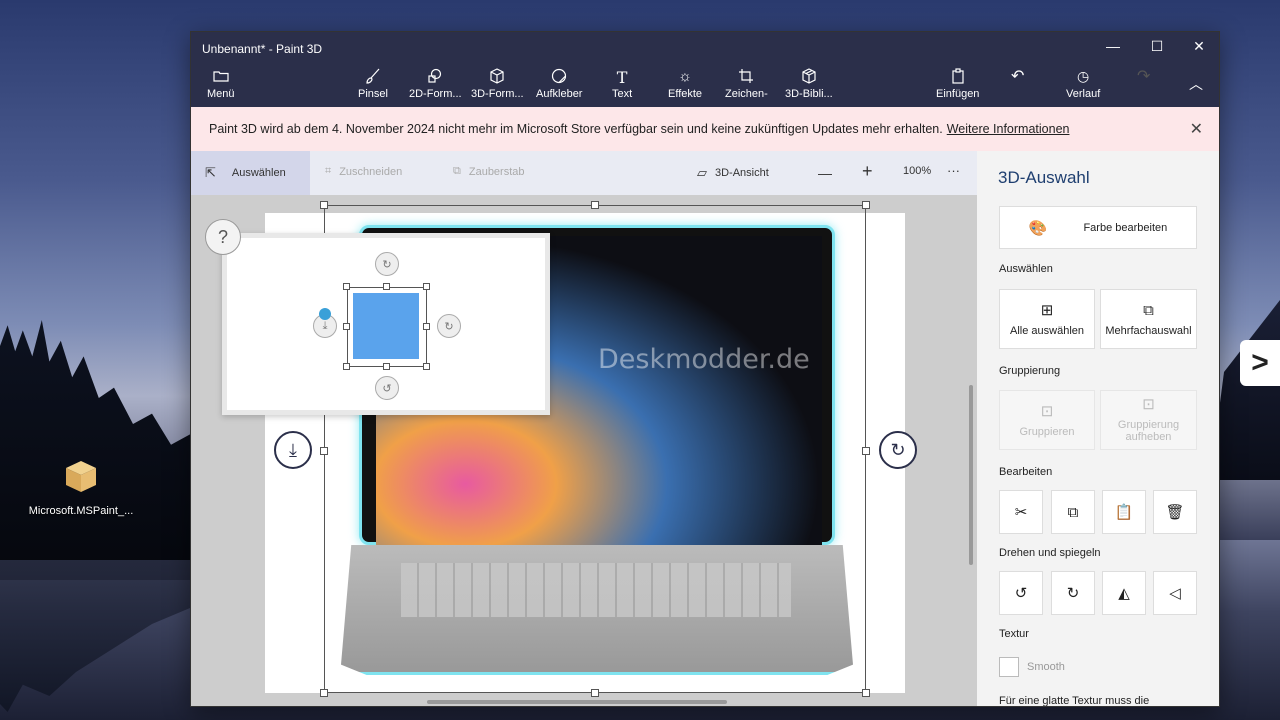 This screenshot has height=720, width=1280. I want to click on zoom-in-button: +, so click(867, 171).